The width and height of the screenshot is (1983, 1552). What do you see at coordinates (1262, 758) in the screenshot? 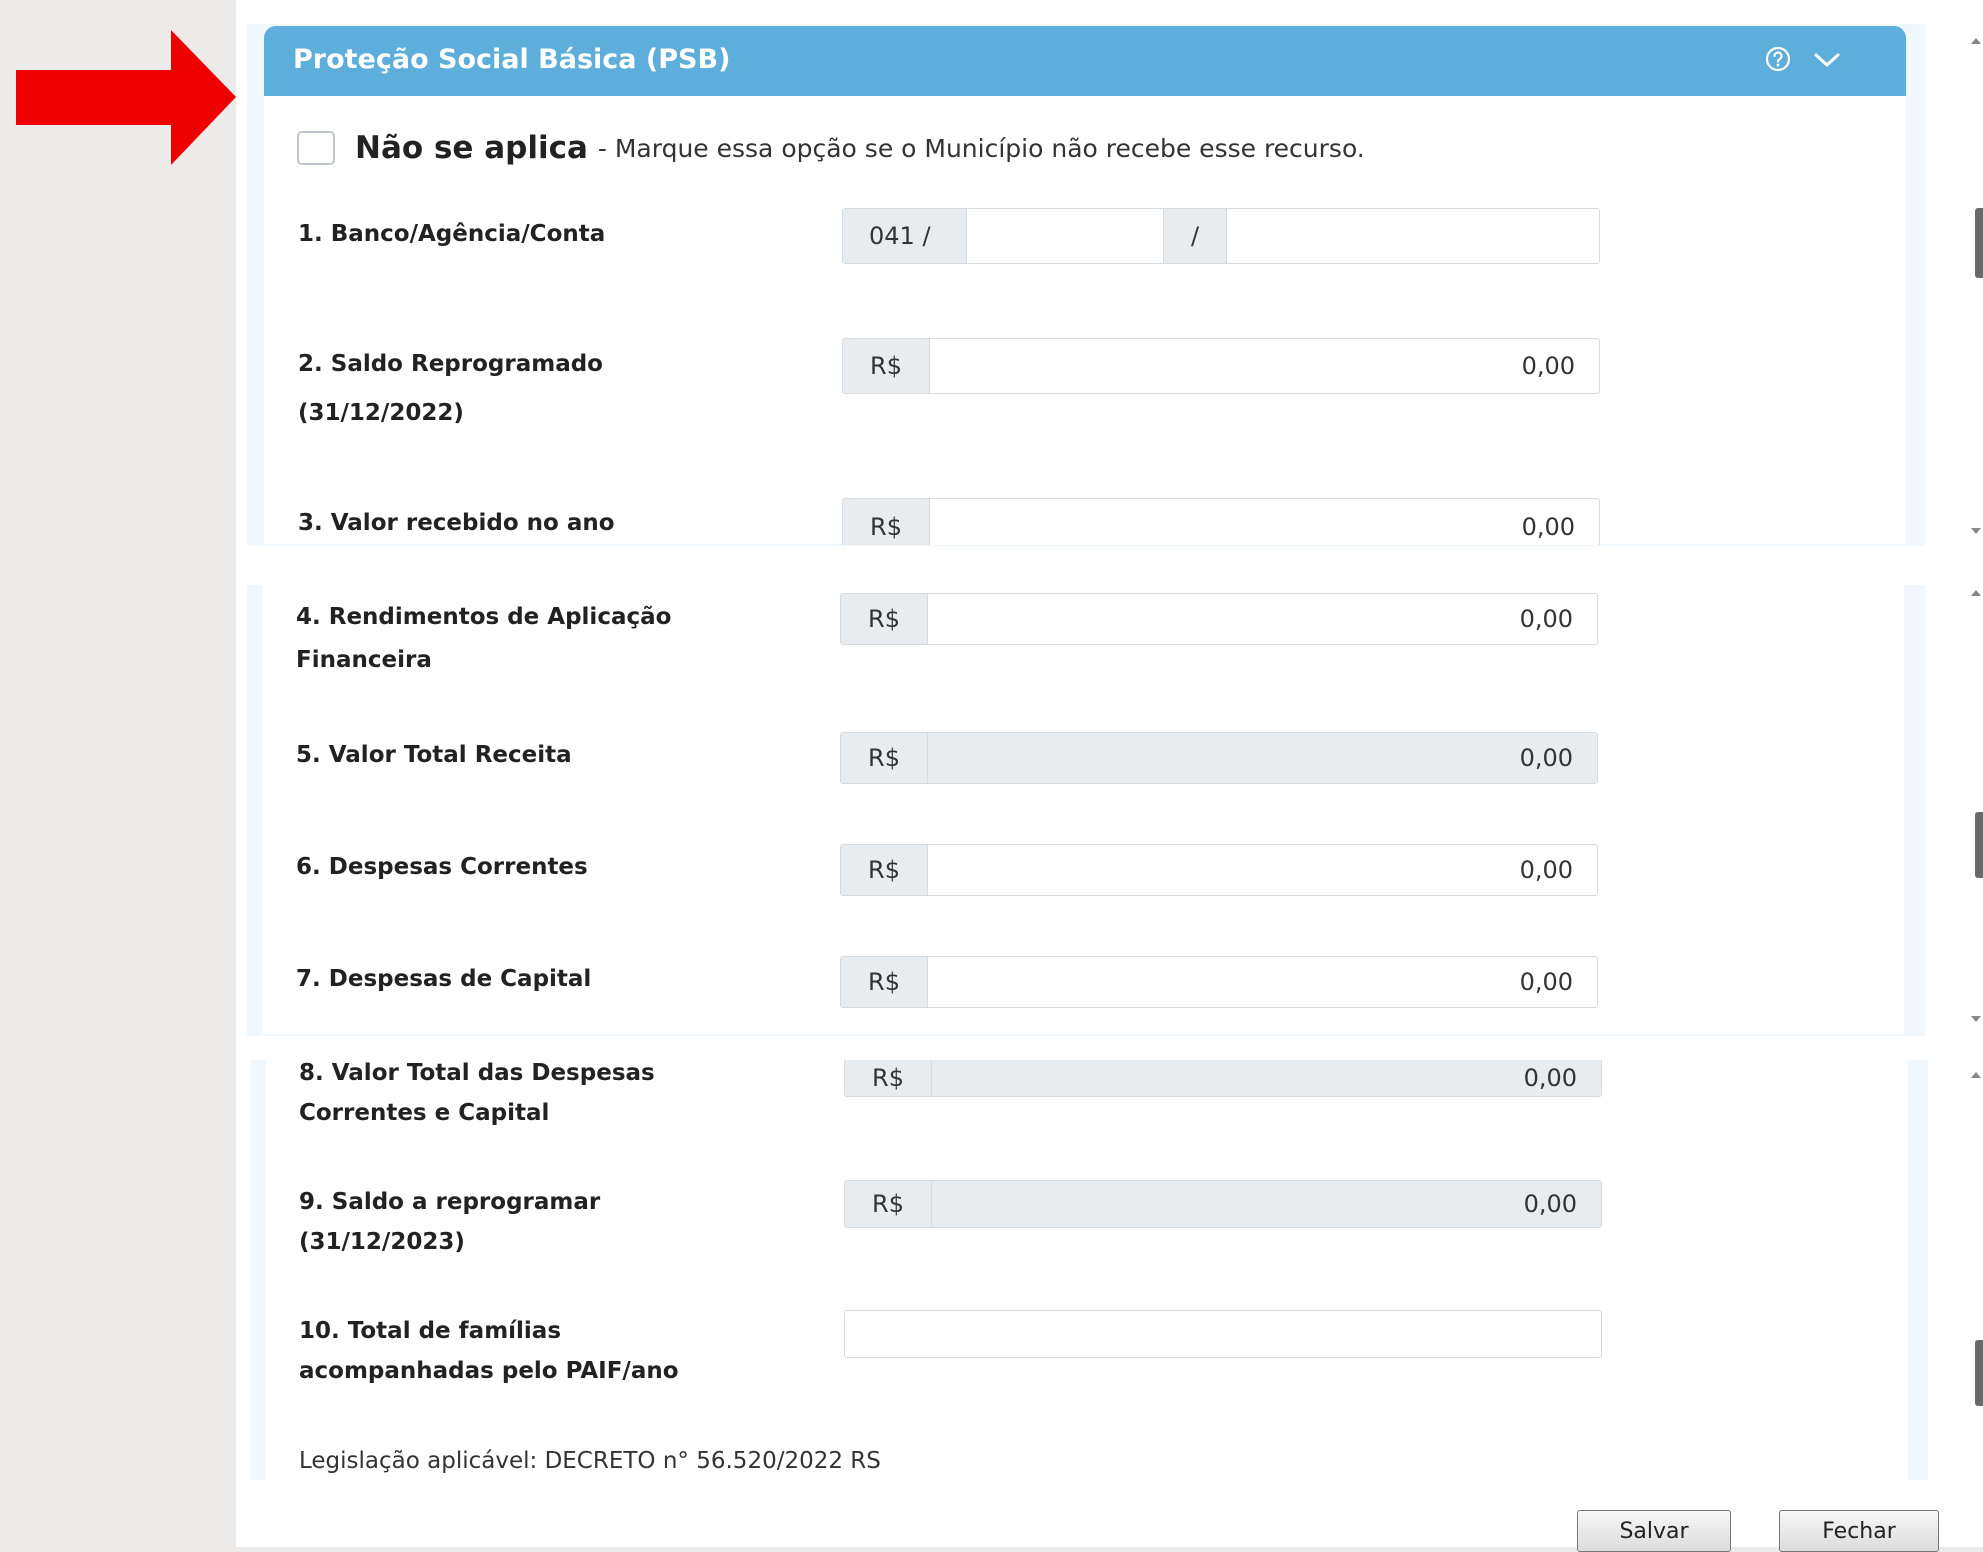
I see `valor-total-receita-value: 0,00` at bounding box center [1262, 758].